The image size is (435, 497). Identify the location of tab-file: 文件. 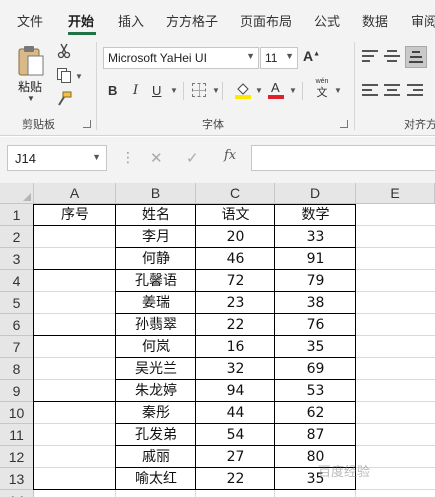
(30, 20).